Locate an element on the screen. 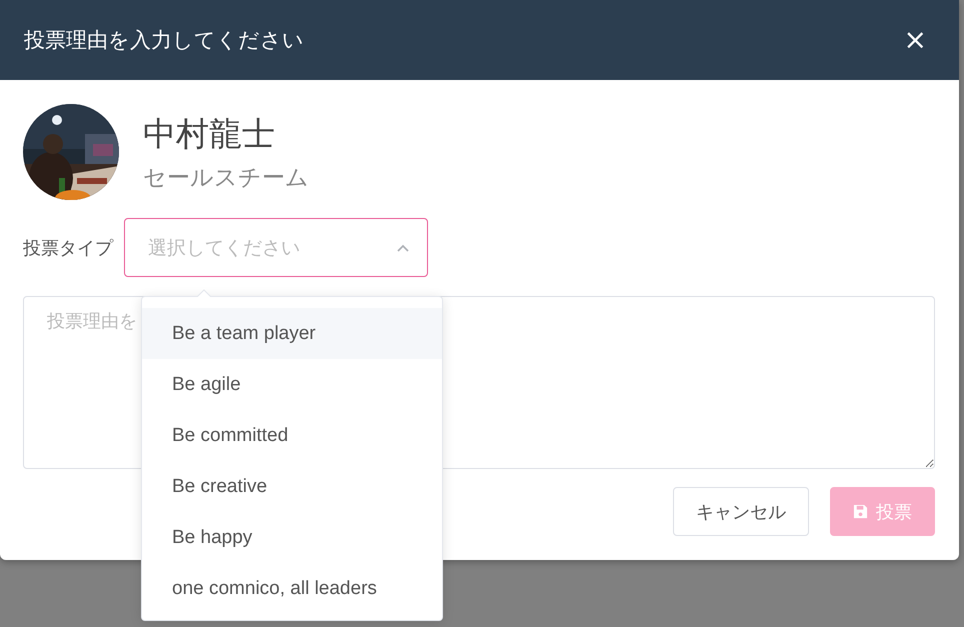 Image resolution: width=964 pixels, height=627 pixels. close-button: × is located at coordinates (915, 40).